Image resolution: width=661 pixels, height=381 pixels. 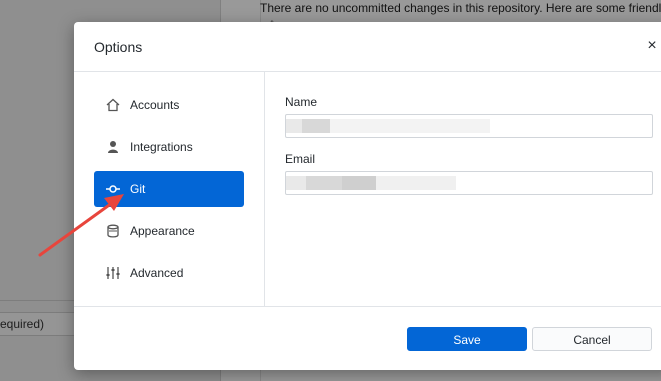 What do you see at coordinates (300, 159) in the screenshot?
I see `email-label: Email` at bounding box center [300, 159].